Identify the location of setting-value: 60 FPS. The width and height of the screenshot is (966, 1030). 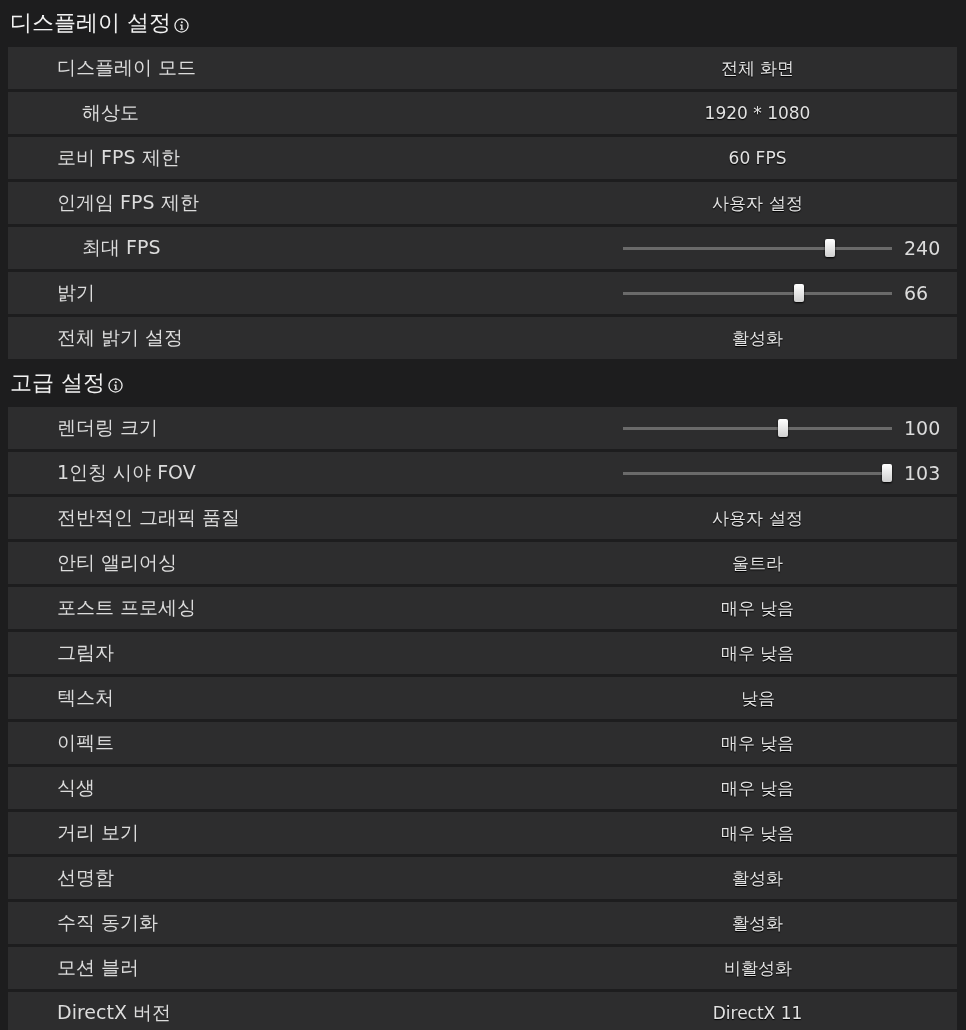
(757, 158).